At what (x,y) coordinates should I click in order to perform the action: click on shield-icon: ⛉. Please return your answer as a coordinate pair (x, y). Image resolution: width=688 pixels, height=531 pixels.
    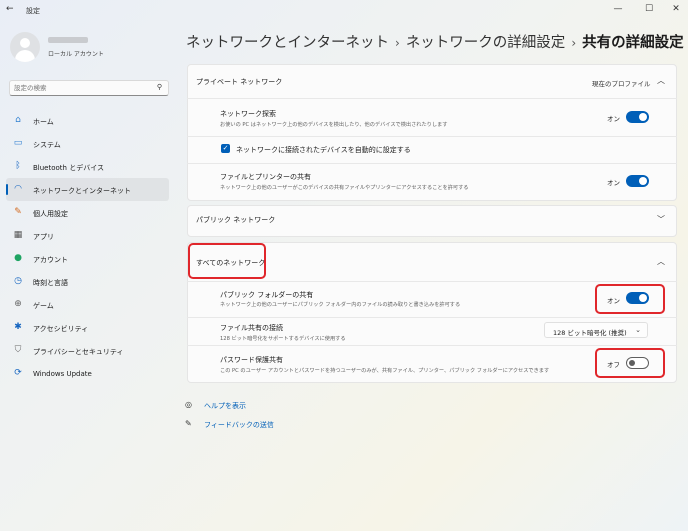
    Looking at the image, I should click on (18, 350).